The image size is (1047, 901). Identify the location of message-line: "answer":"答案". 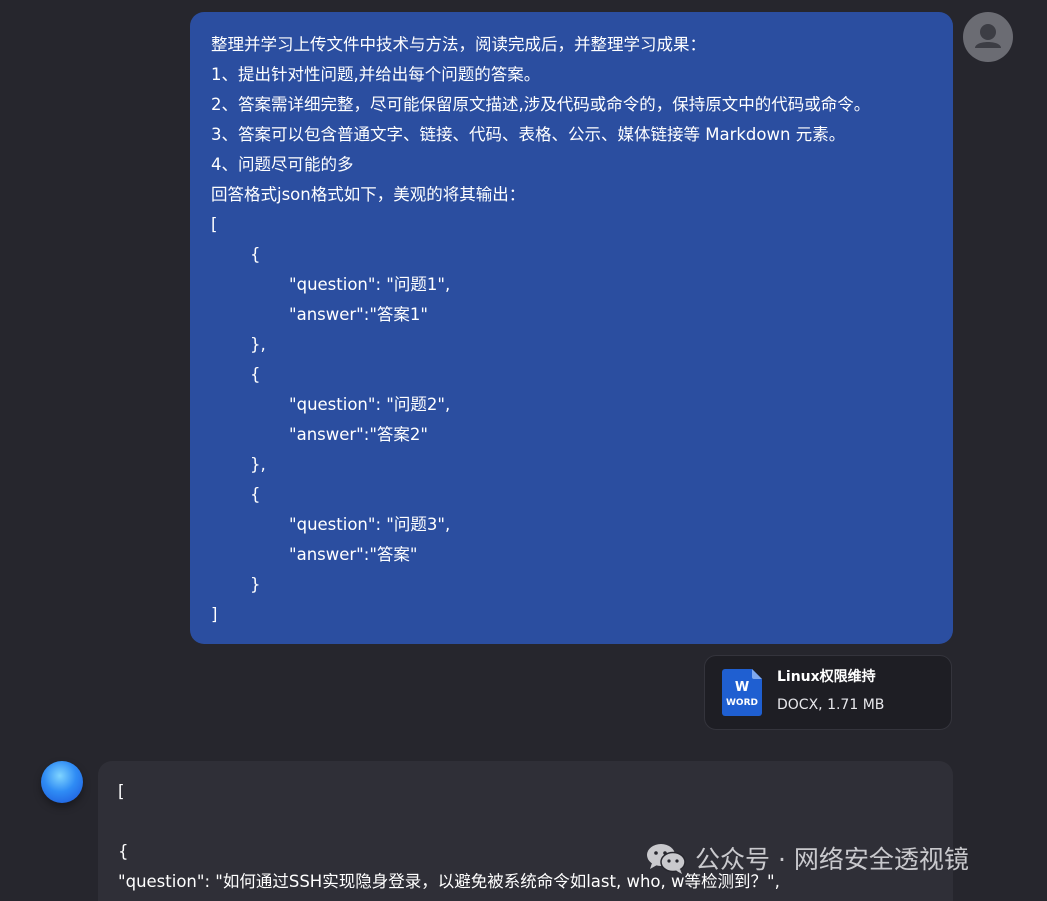
(353, 554).